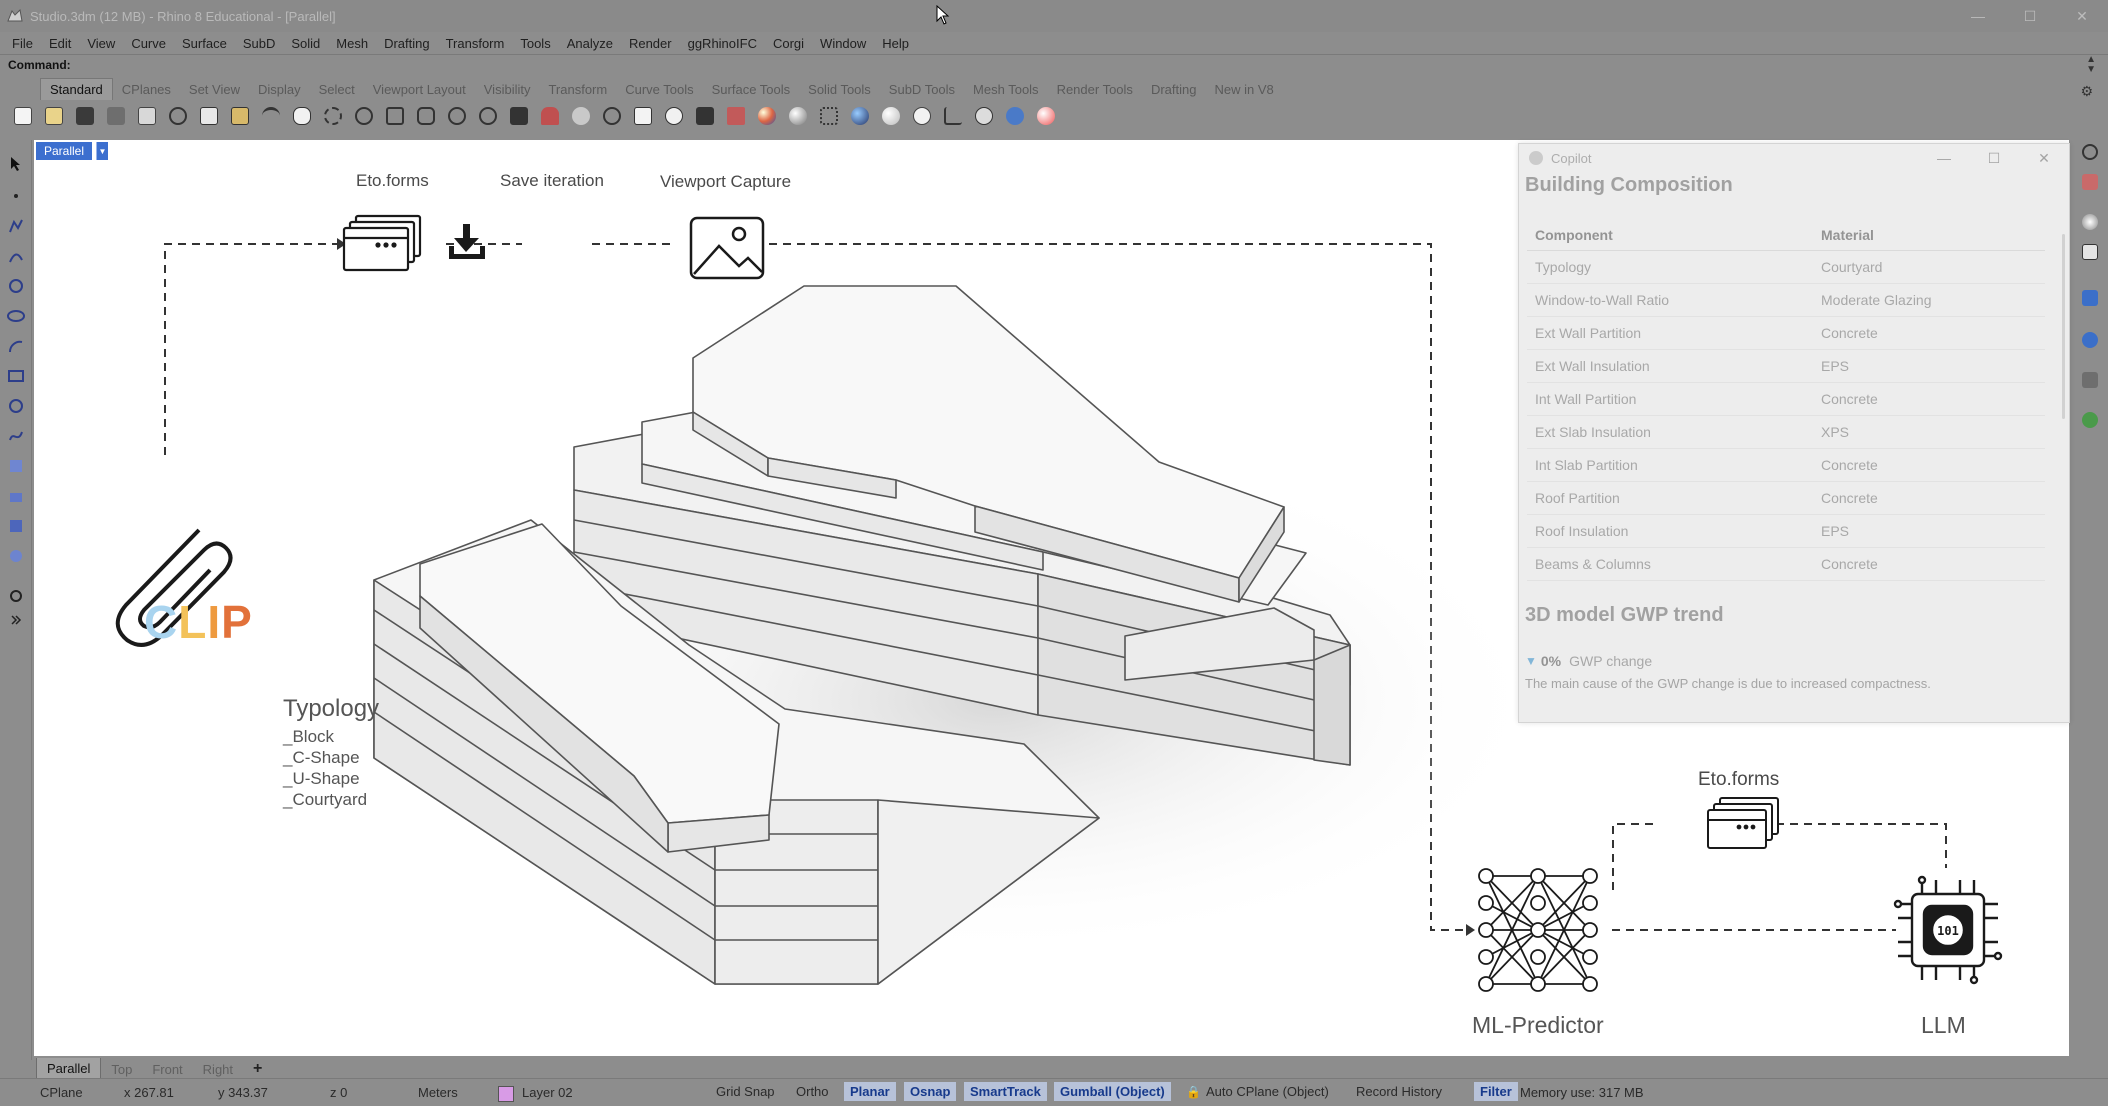  Describe the element at coordinates (705, 116) in the screenshot. I see `lock-icon` at that location.